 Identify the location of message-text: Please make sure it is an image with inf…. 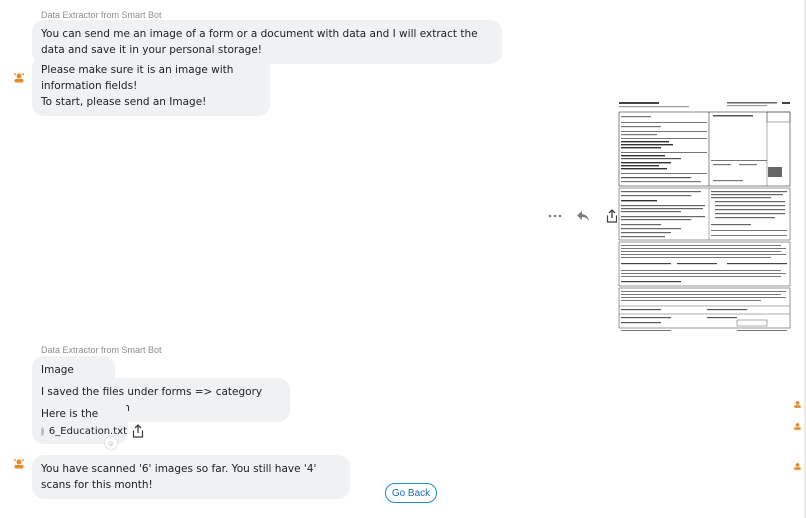
(137, 78).